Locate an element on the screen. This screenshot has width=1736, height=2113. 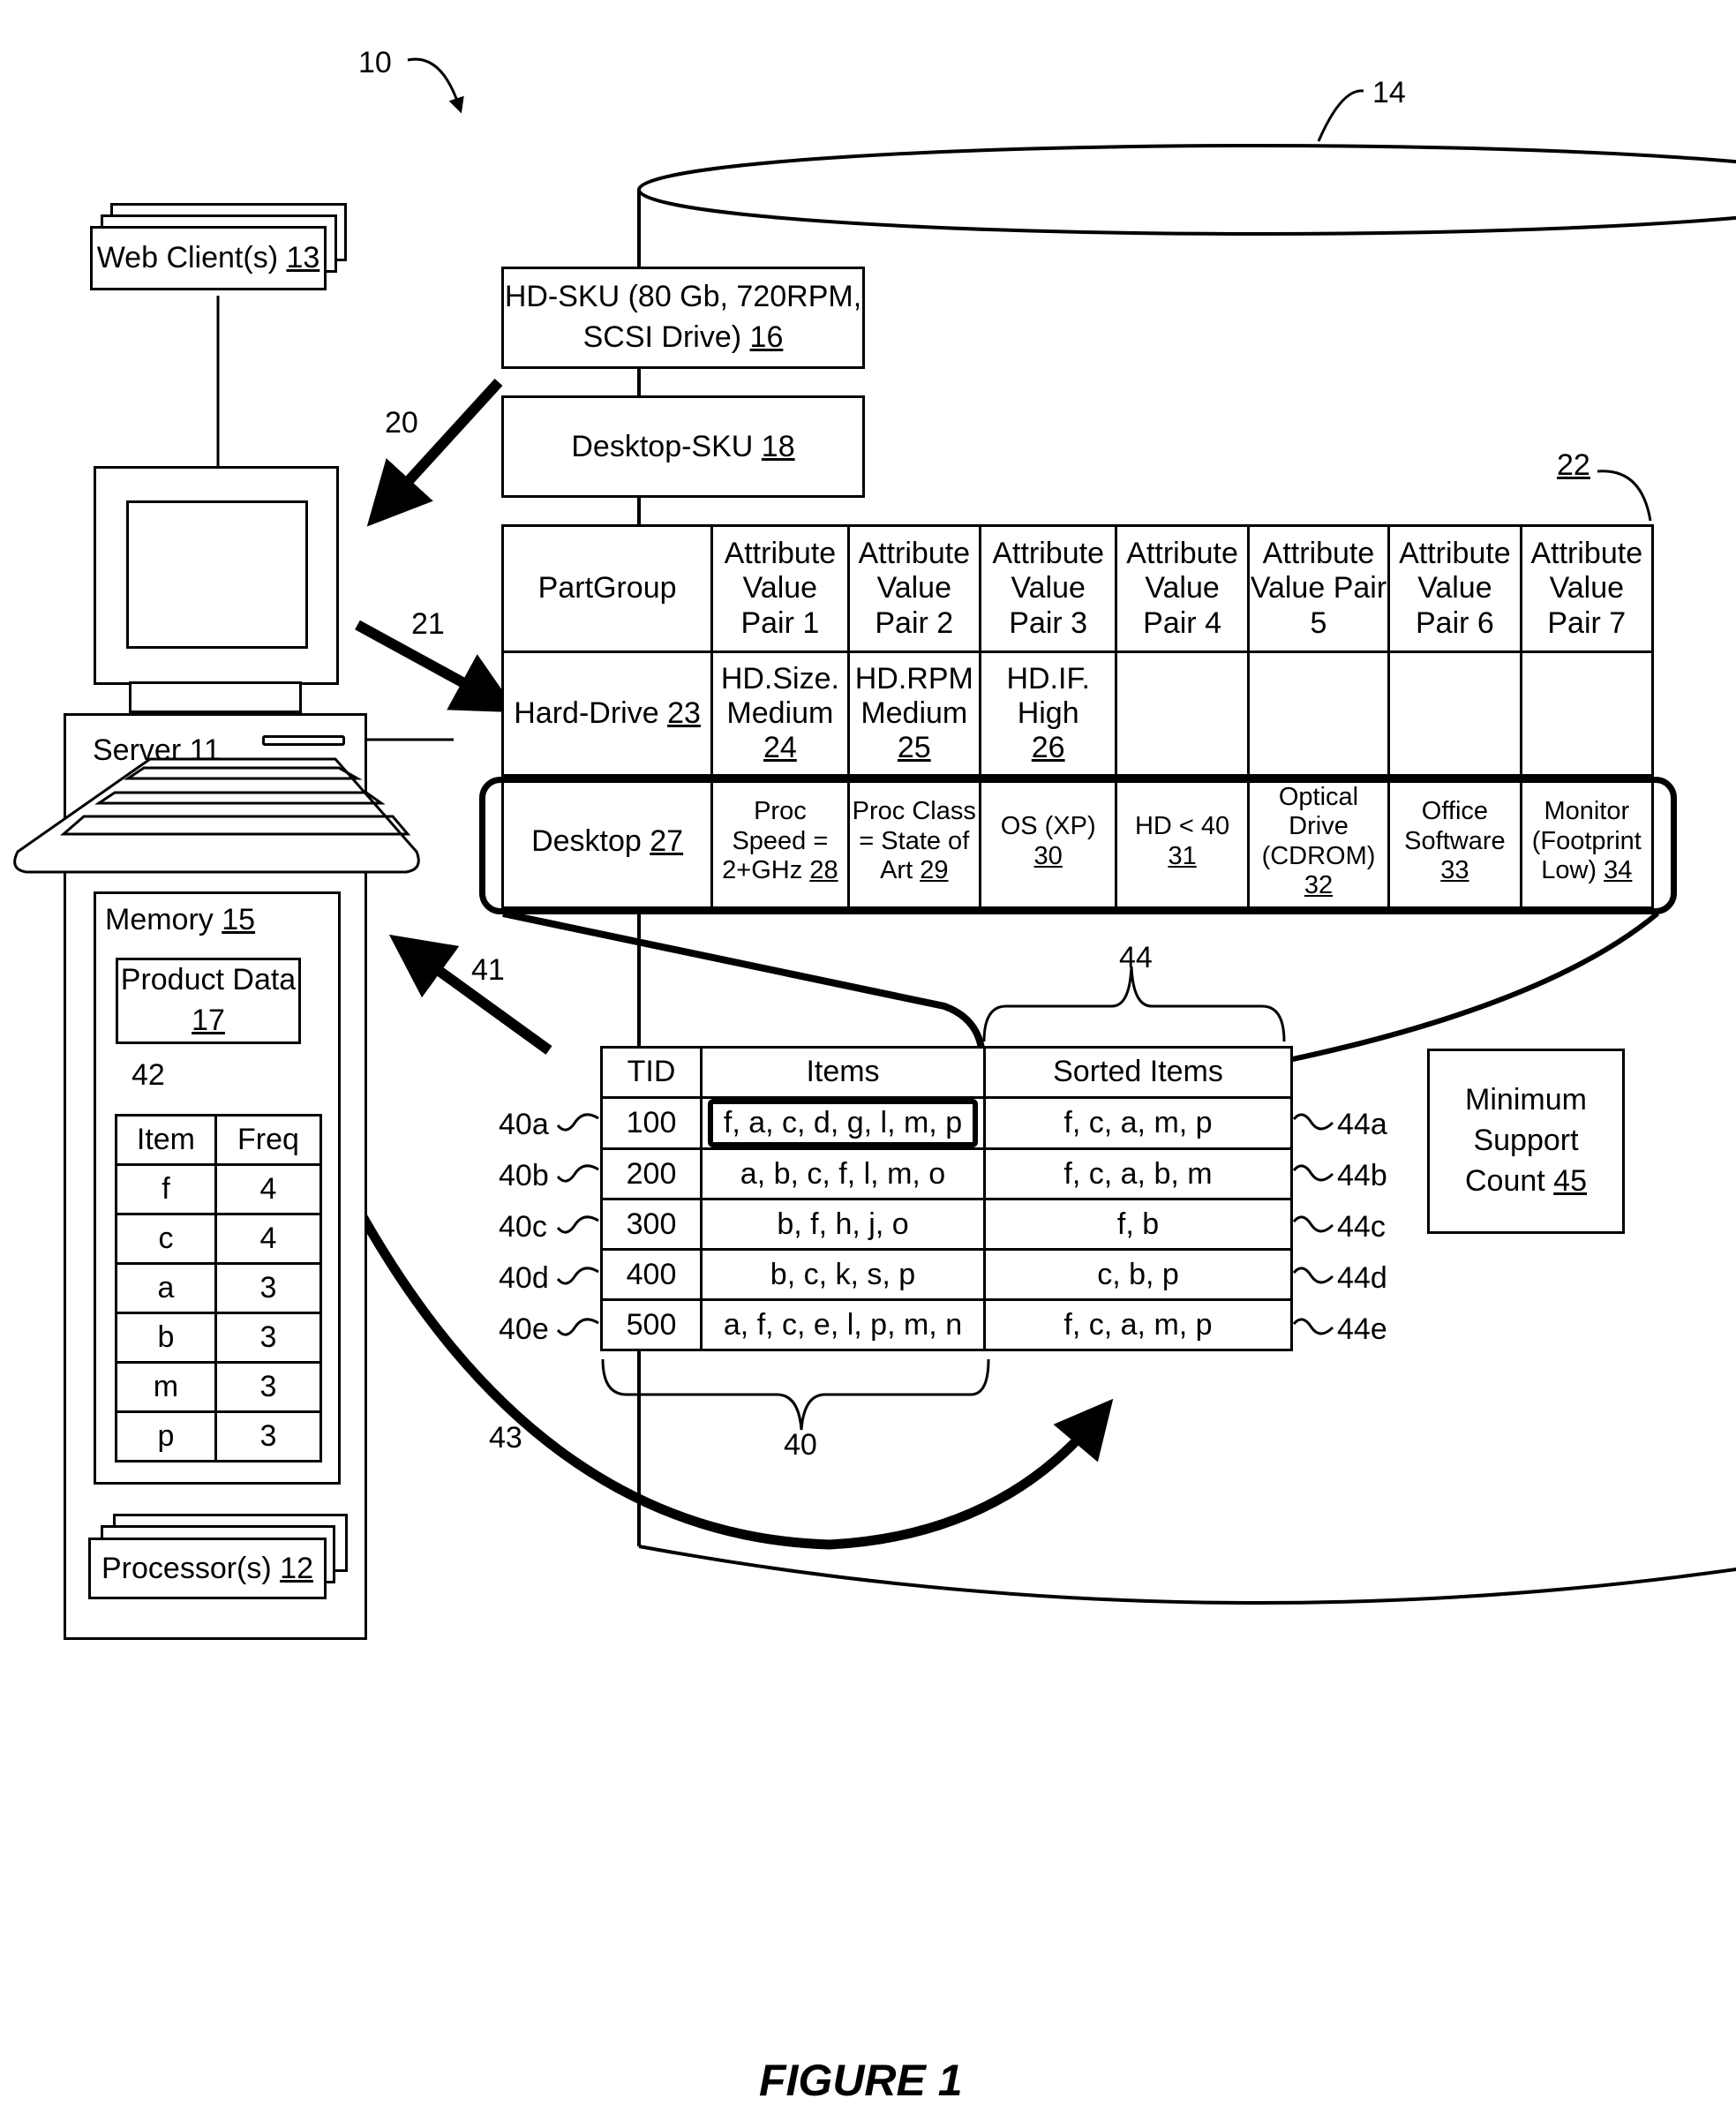
table-row: 500 a, f, c, e, l, p, m, n f, c, a, m, p is located at coordinates (946, 1325).